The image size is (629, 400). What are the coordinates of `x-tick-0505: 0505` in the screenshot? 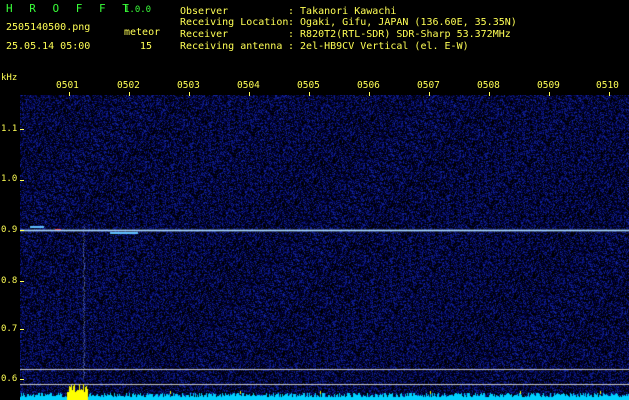 It's located at (308, 85).